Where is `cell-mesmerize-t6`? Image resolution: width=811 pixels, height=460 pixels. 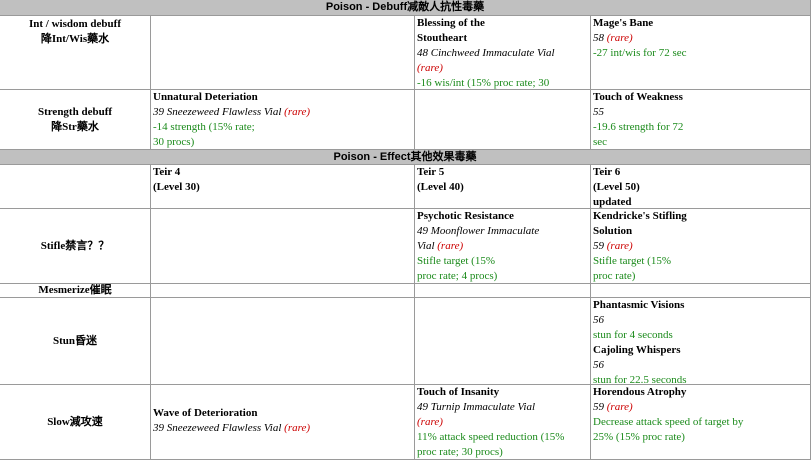 cell-mesmerize-t6 is located at coordinates (701, 291).